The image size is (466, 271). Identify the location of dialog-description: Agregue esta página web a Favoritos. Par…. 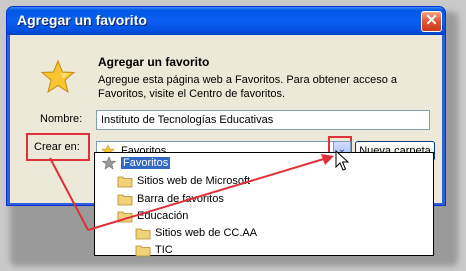
(248, 87).